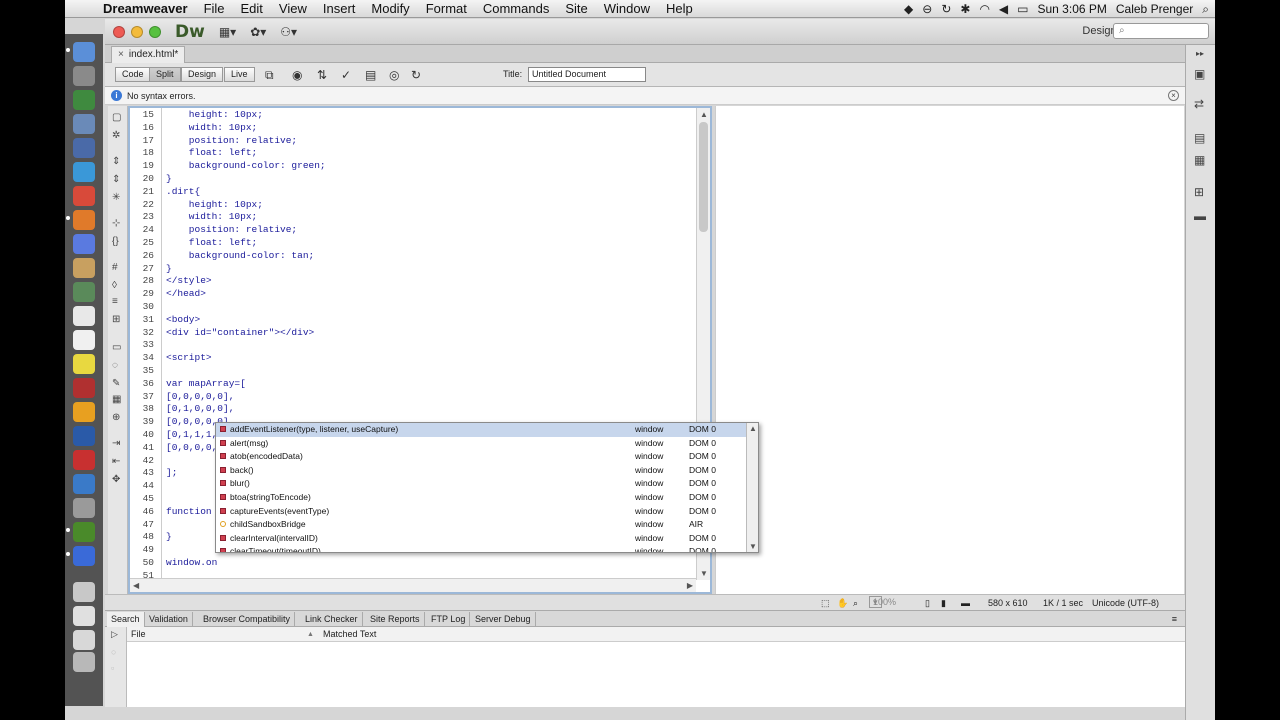 The height and width of the screenshot is (720, 1280). Describe the element at coordinates (753, 428) in the screenshot. I see `hints-scroll-up-icon: ▲` at that location.